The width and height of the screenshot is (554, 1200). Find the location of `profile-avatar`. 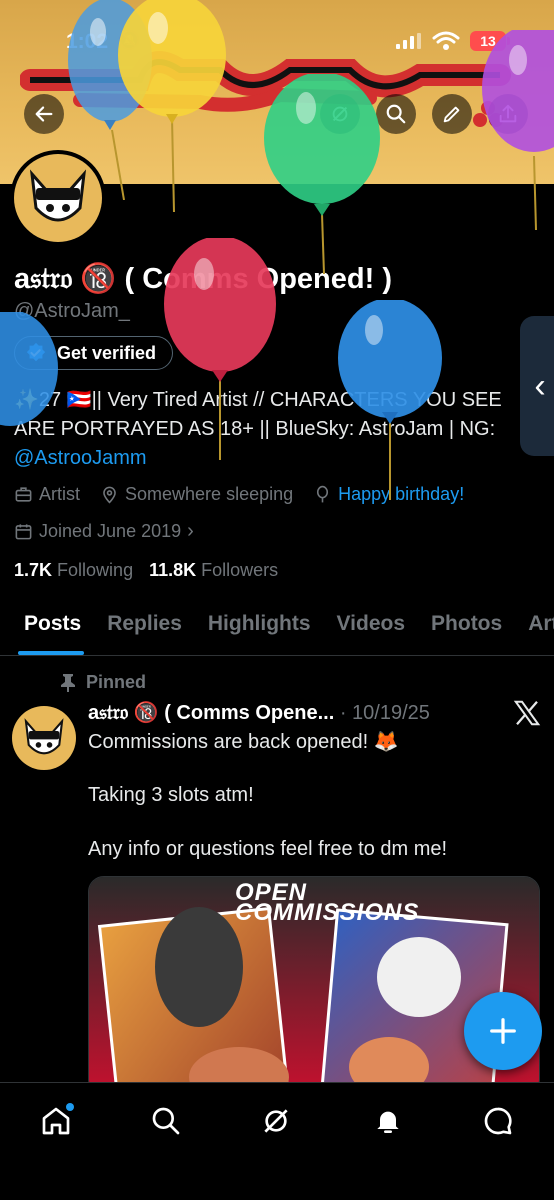

profile-avatar is located at coordinates (58, 198).